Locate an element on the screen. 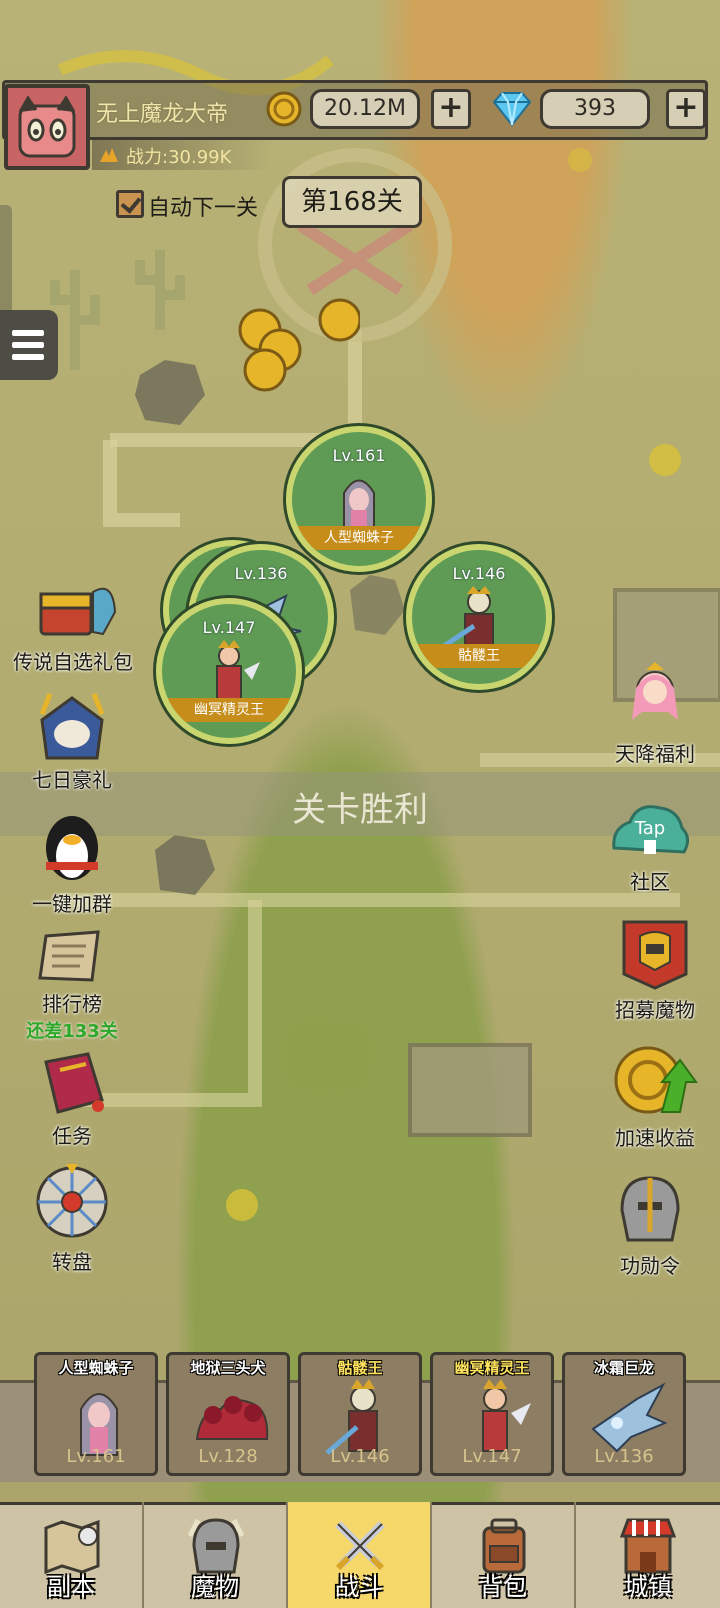 The height and width of the screenshot is (1608, 720). lucky-wheel: 转盘 is located at coordinates (72, 1218).